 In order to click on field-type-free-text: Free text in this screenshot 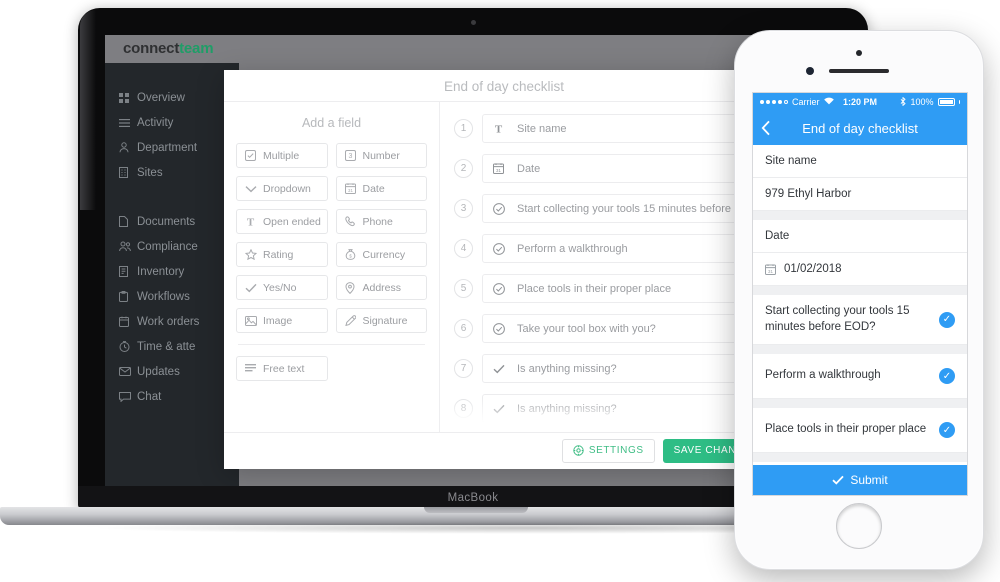, I will do `click(282, 368)`.